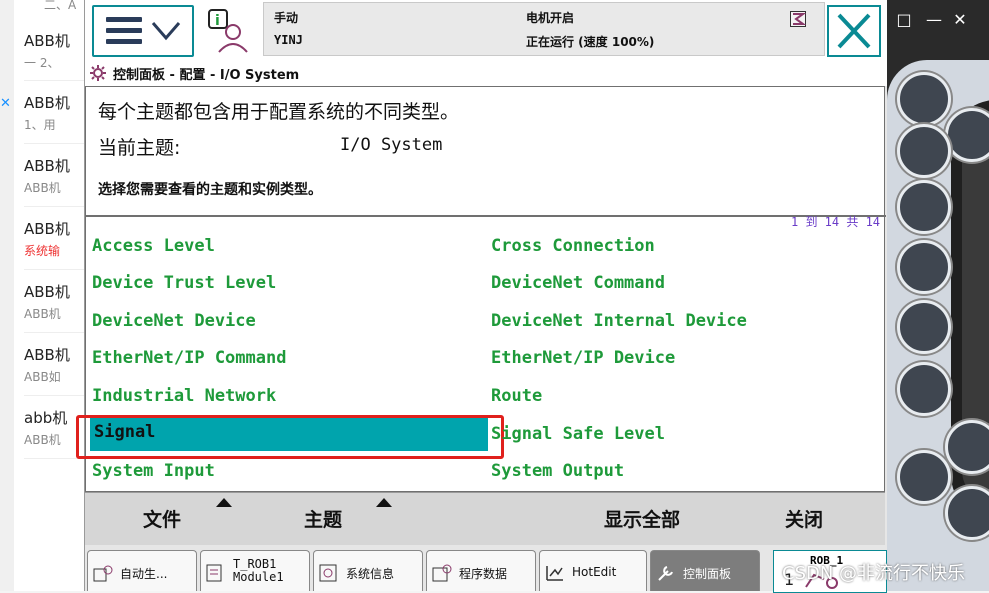 This screenshot has height=593, width=989. Describe the element at coordinates (5, 103) in the screenshot. I see `close-icon: ✕` at that location.